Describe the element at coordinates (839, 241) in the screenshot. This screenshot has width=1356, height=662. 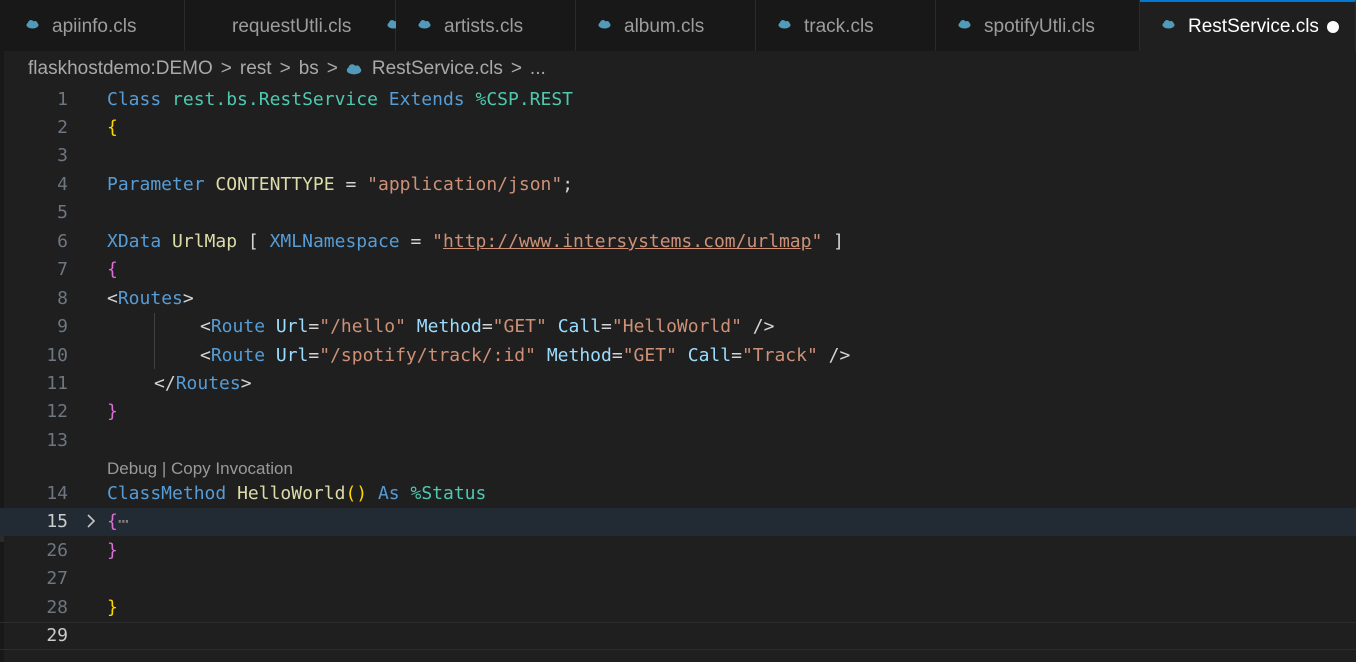
I see `token-bracket: ]` at that location.